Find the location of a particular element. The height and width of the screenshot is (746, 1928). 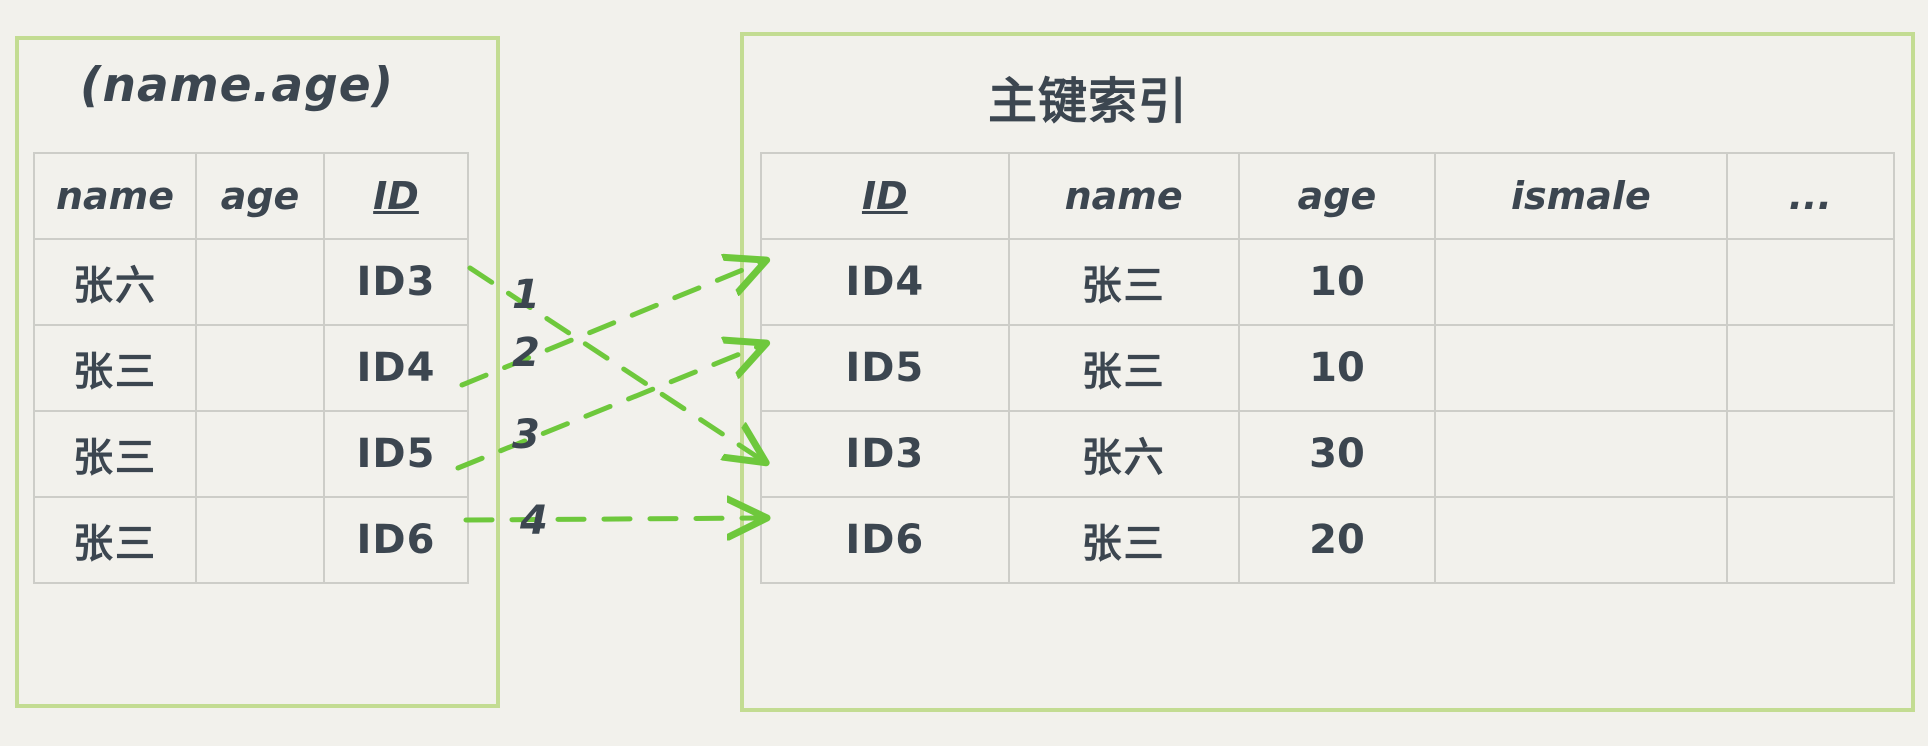

table-row: 张三 ID4 is located at coordinates (251, 368).